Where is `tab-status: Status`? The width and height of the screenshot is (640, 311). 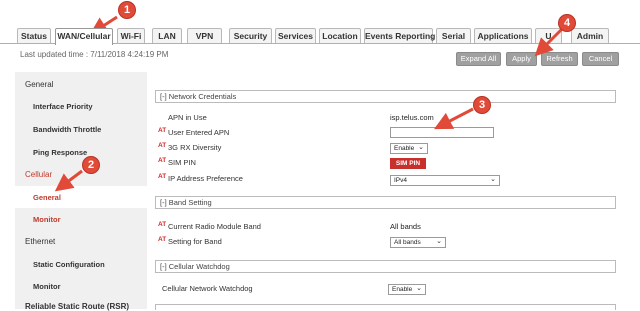
tab-status: Status is located at coordinates (34, 36).